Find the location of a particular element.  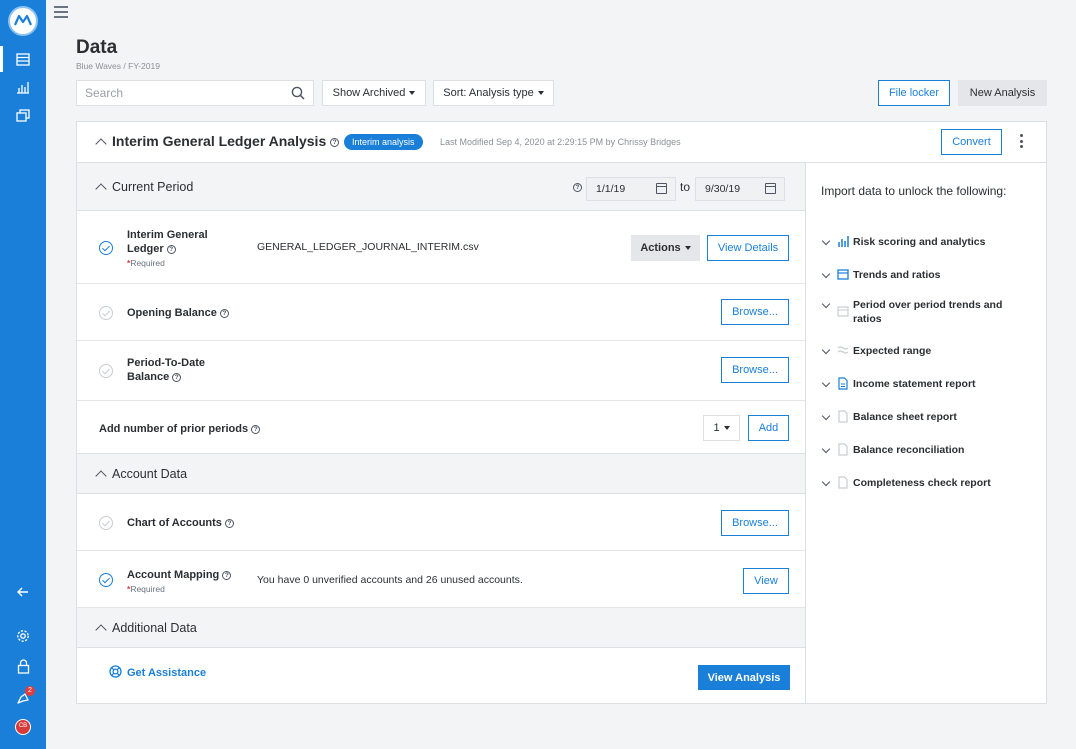

search-icon is located at coordinates (298, 95).